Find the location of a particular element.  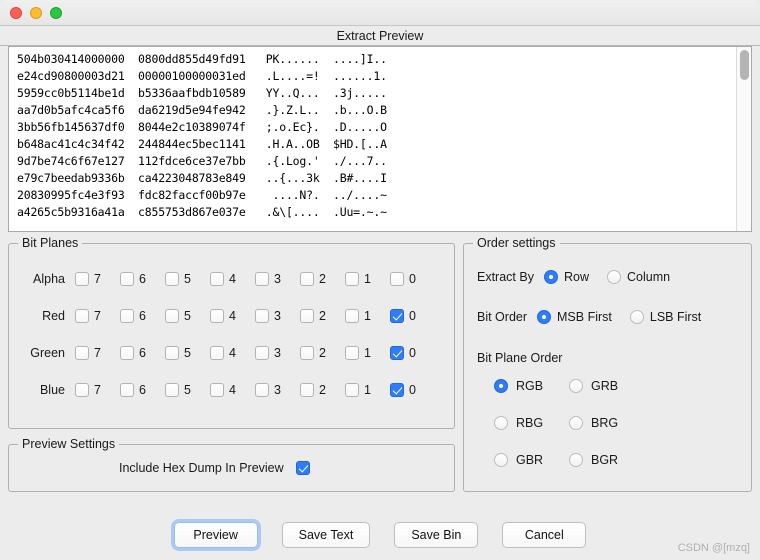

bit-plane-order-radio-brg is located at coordinates (576, 423).